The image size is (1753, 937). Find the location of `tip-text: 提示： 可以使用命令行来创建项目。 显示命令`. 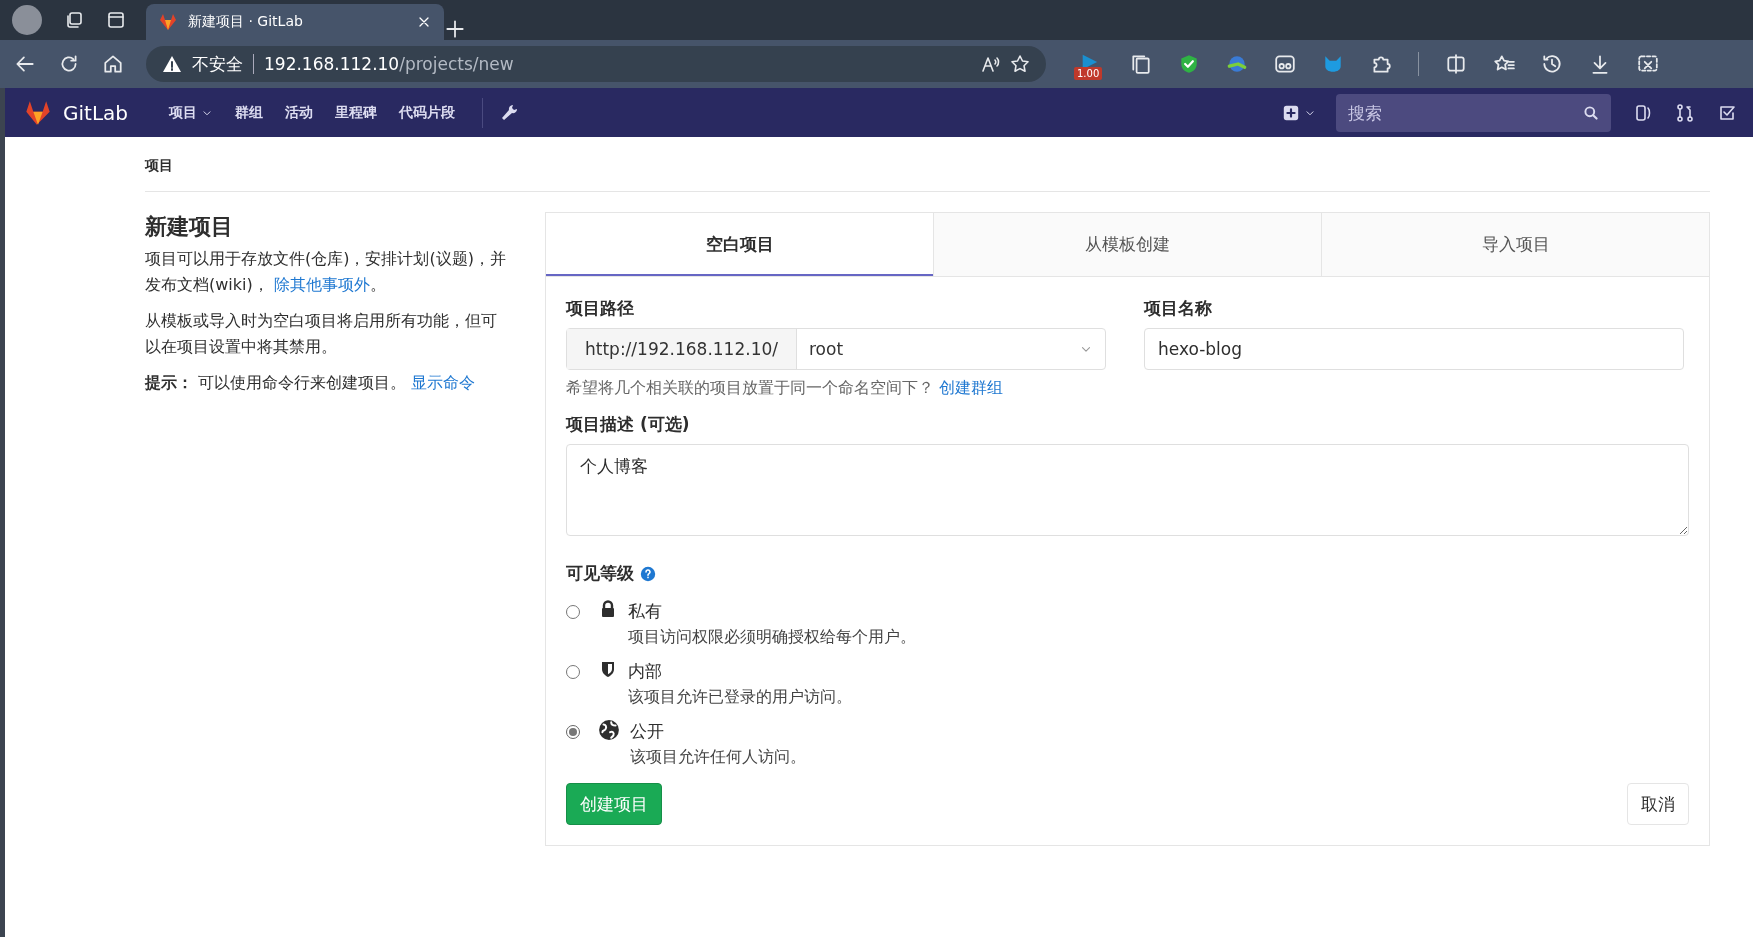

tip-text: 提示： 可以使用命令行来创建项目。 显示命令 is located at coordinates (311, 383).